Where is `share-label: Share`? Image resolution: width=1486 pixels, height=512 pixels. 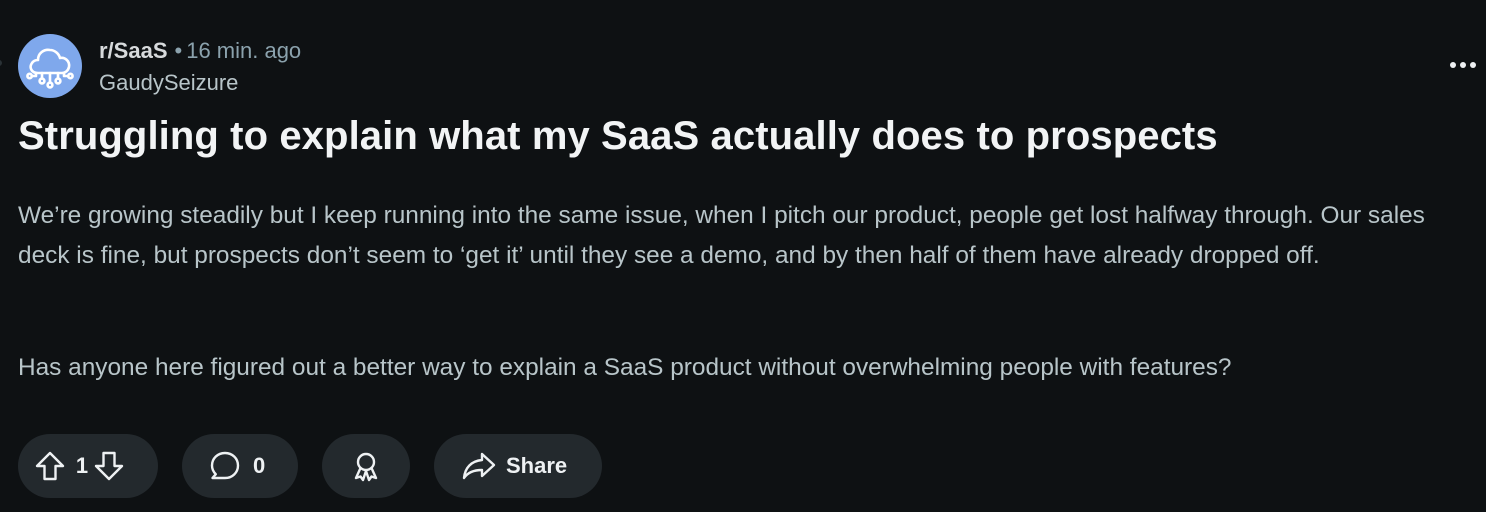
share-label: Share is located at coordinates (537, 465).